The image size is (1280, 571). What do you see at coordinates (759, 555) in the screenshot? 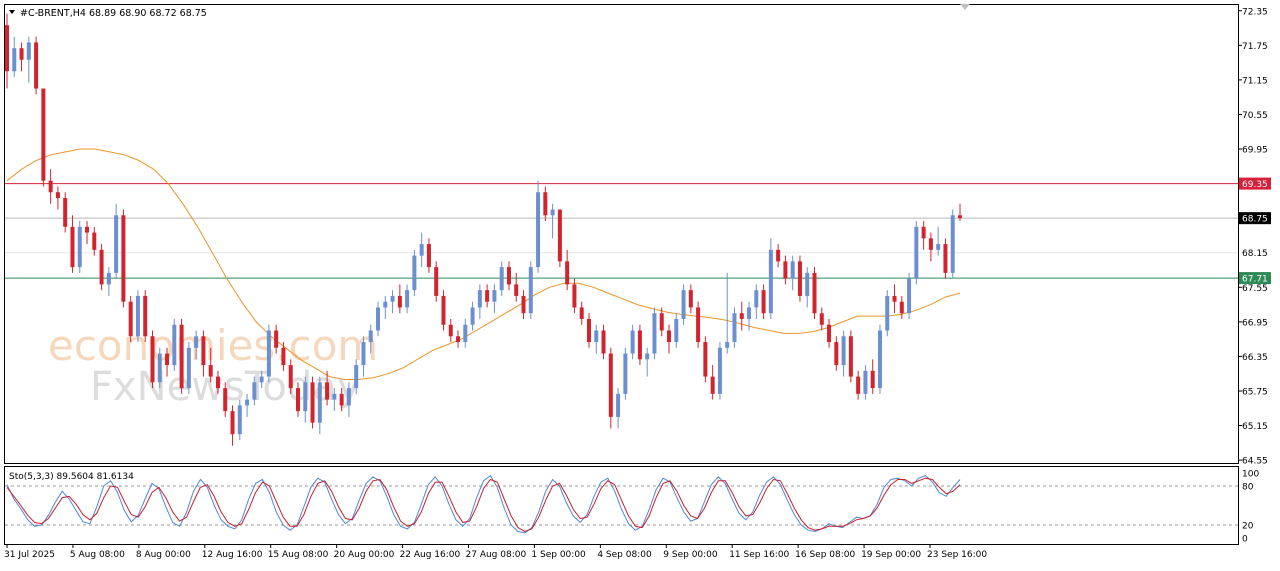
I see `time-tick-label: 11 Sep 16:00` at bounding box center [759, 555].